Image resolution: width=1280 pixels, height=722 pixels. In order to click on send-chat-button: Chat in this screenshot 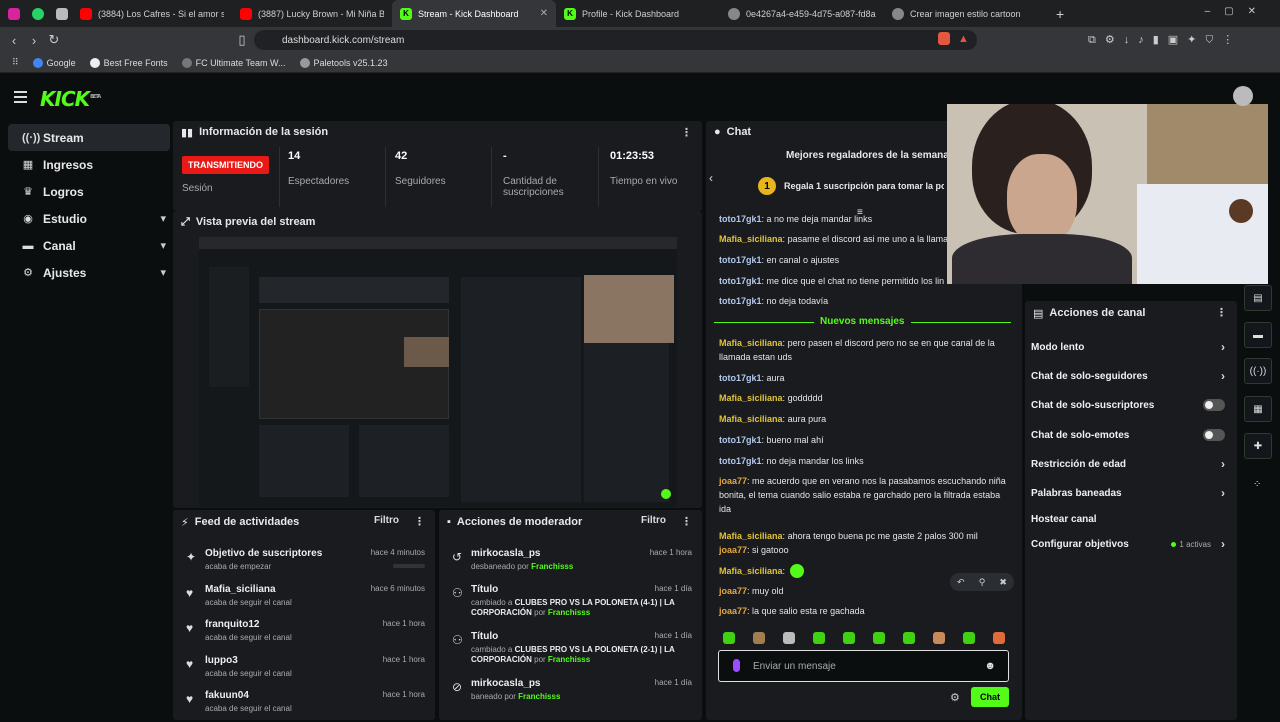, I will do `click(990, 697)`.